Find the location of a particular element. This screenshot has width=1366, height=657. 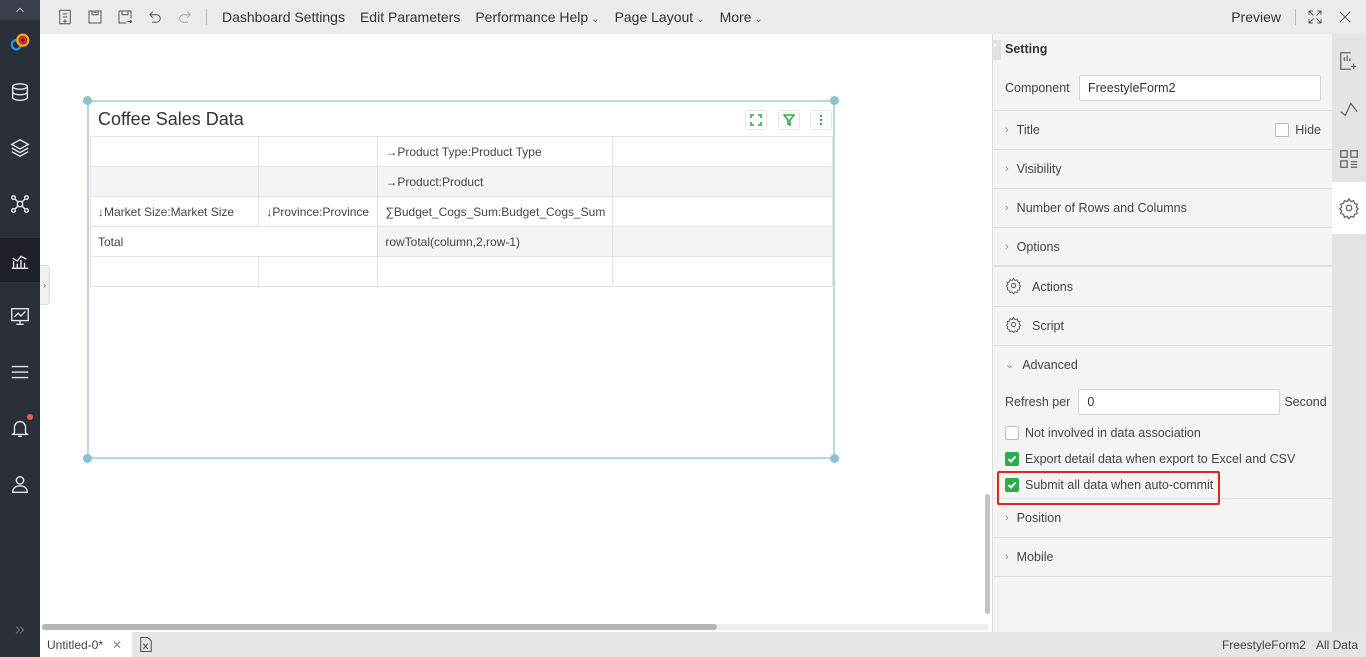

section-rows-columns: › Number of Rows and Columns is located at coordinates (1163, 208).